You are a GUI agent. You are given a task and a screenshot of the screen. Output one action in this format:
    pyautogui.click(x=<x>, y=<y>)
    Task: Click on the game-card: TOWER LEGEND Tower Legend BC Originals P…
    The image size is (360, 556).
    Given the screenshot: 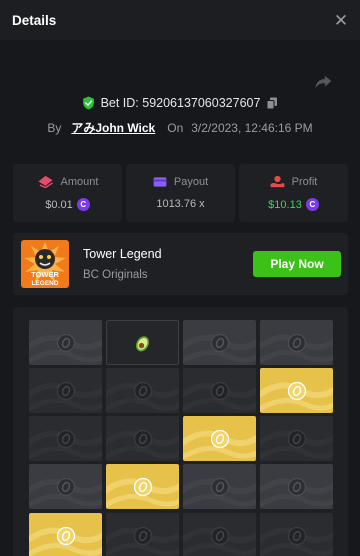 What is the action you would take?
    pyautogui.click(x=180, y=264)
    